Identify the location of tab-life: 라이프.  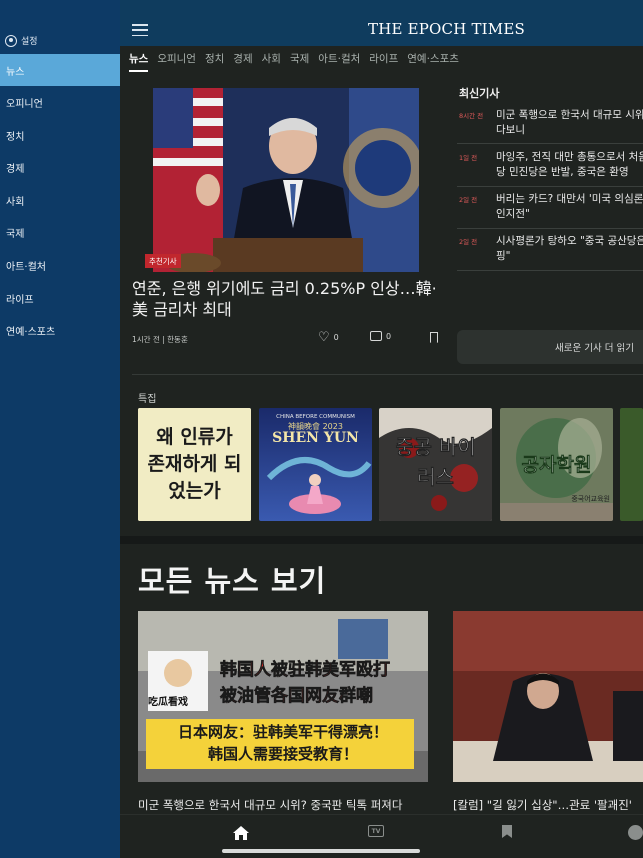
(383, 58).